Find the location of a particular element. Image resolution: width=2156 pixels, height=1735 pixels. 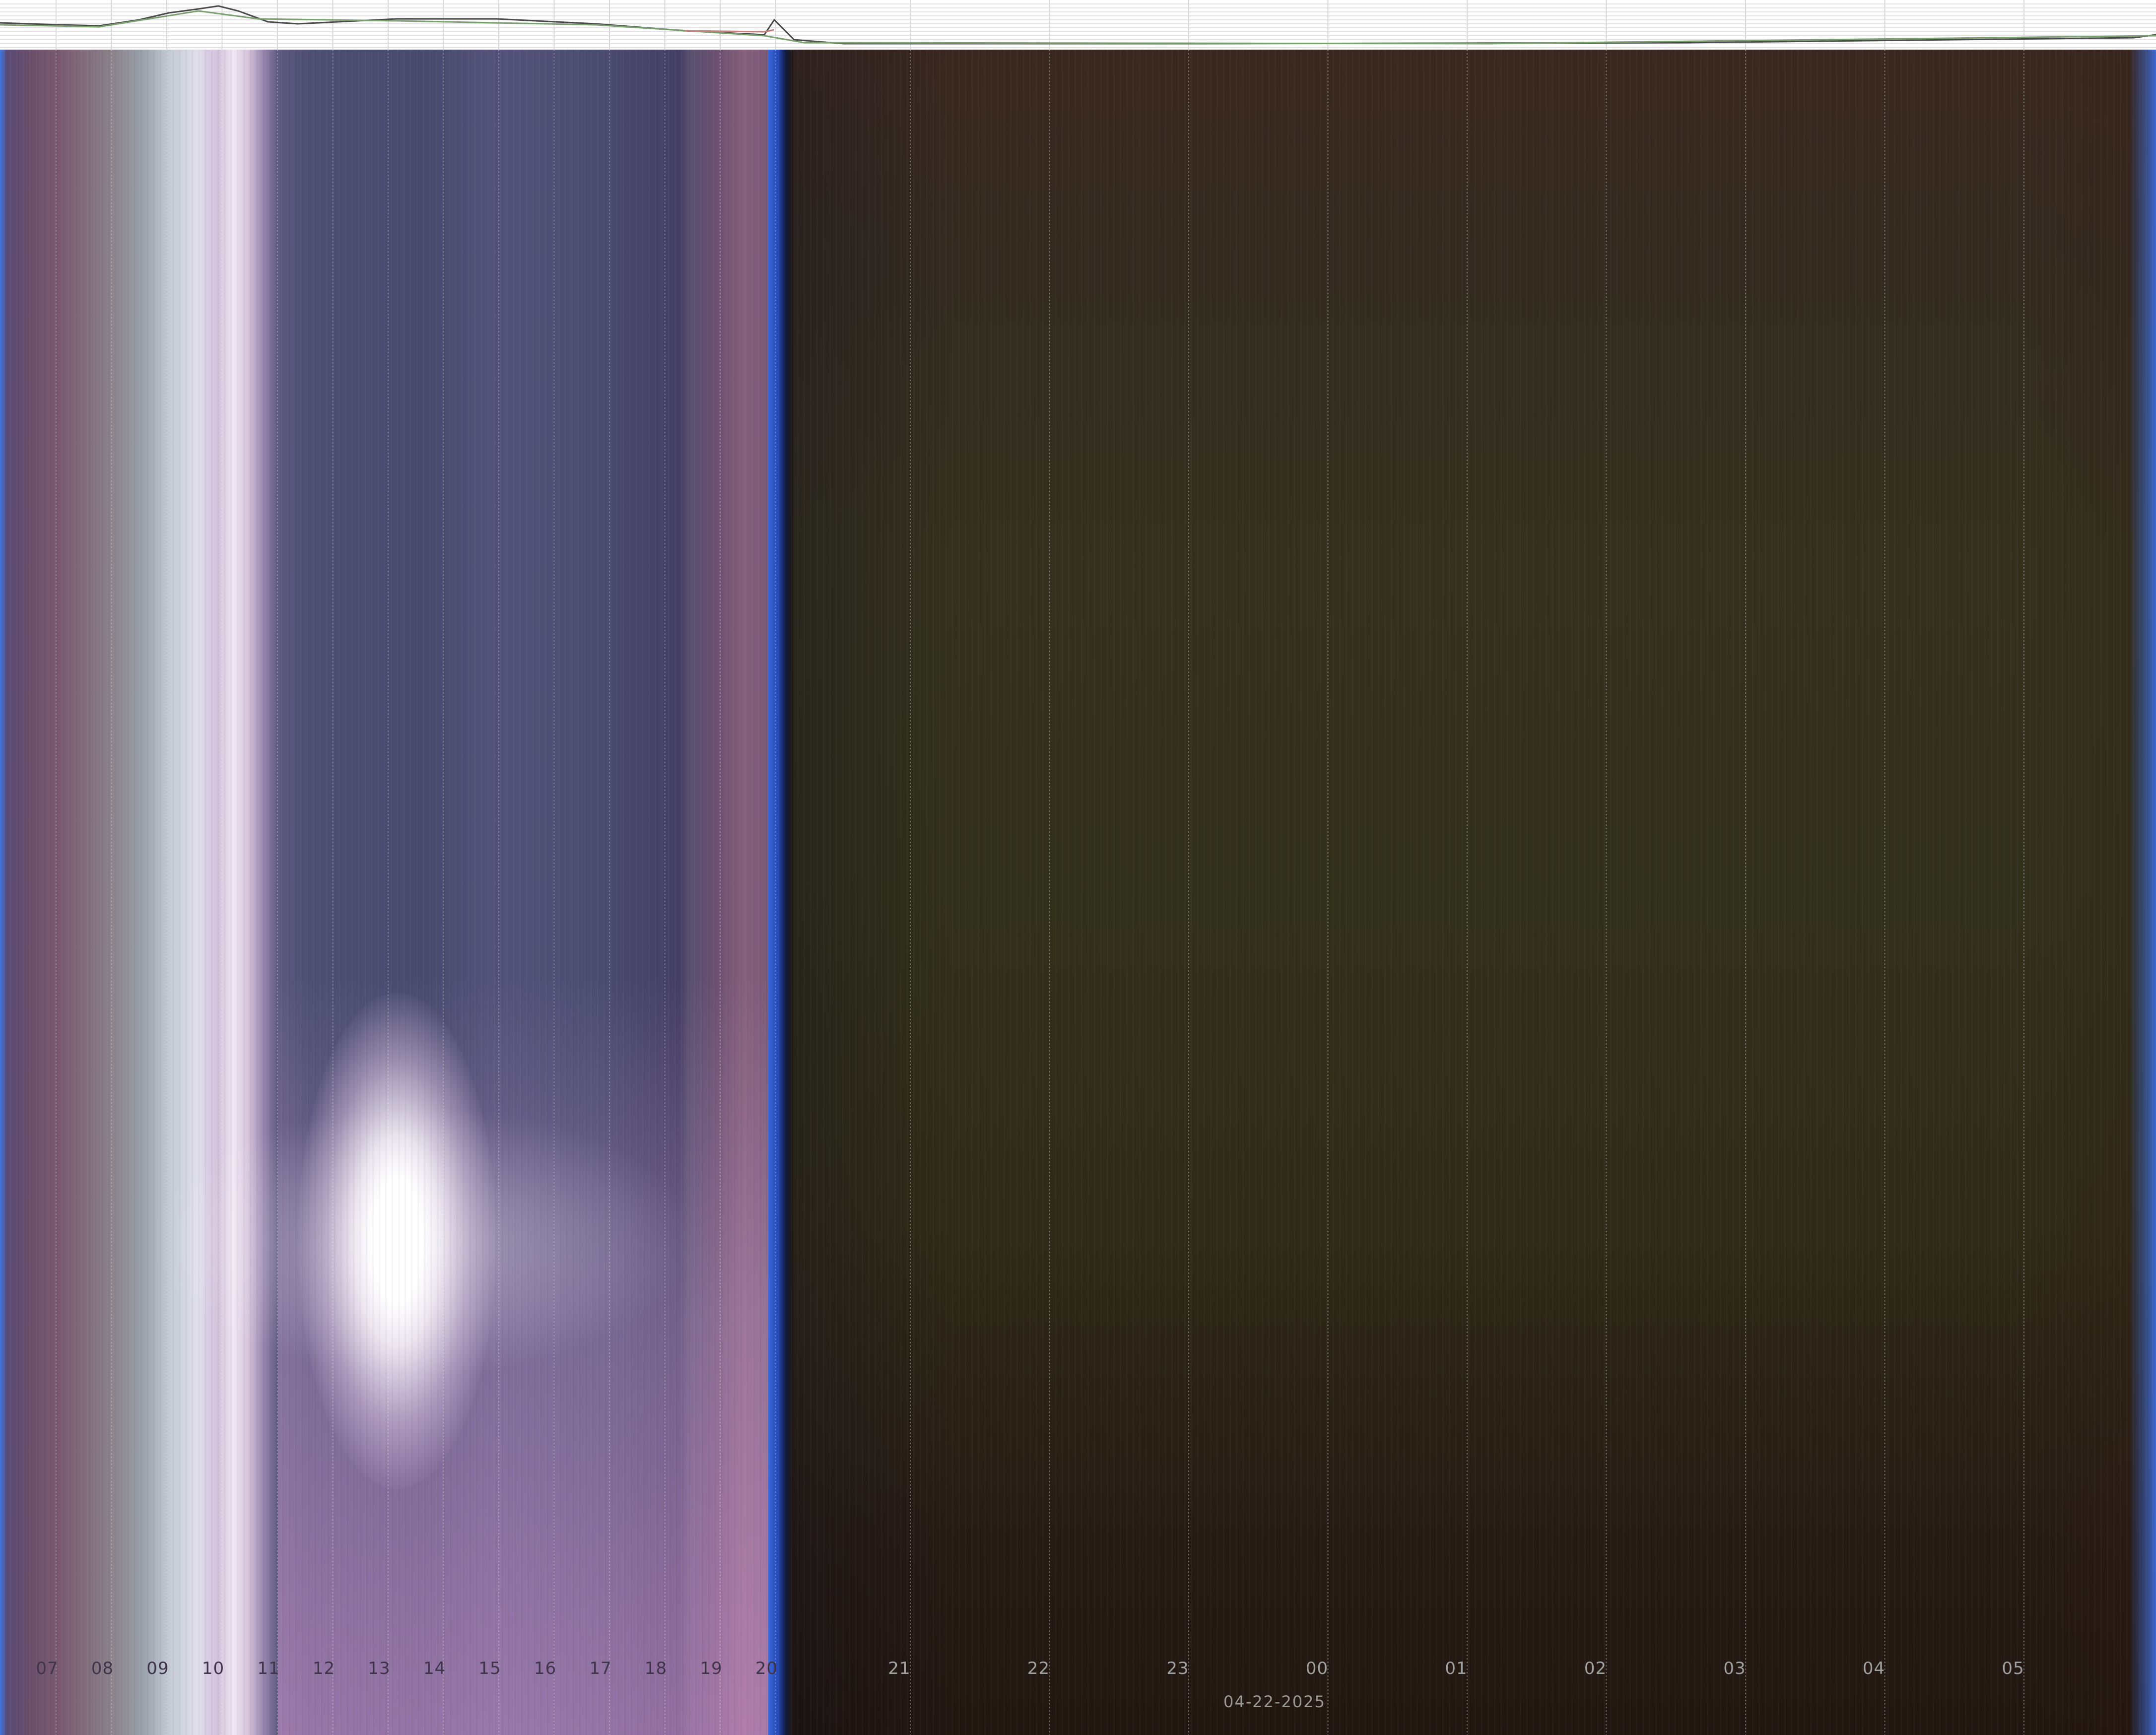

hour-tick-label: 01 is located at coordinates (1456, 1668).